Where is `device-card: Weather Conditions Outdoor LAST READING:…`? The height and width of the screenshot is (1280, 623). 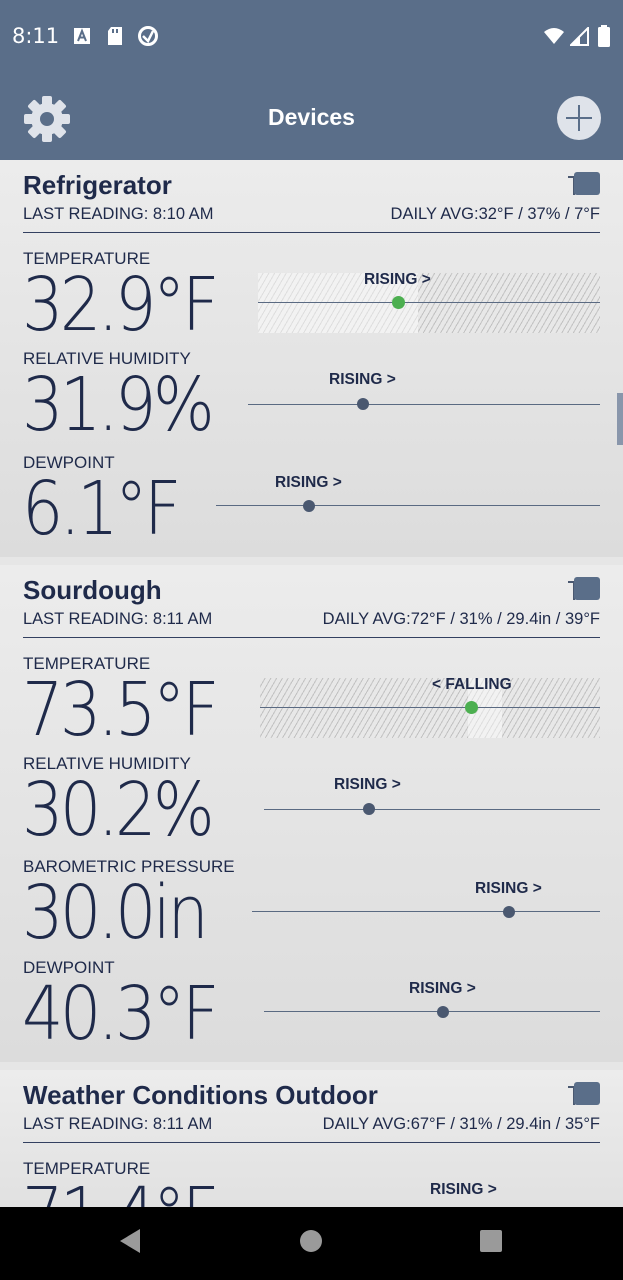
device-card: Weather Conditions Outdoor LAST READING:… is located at coordinates (311, 1138).